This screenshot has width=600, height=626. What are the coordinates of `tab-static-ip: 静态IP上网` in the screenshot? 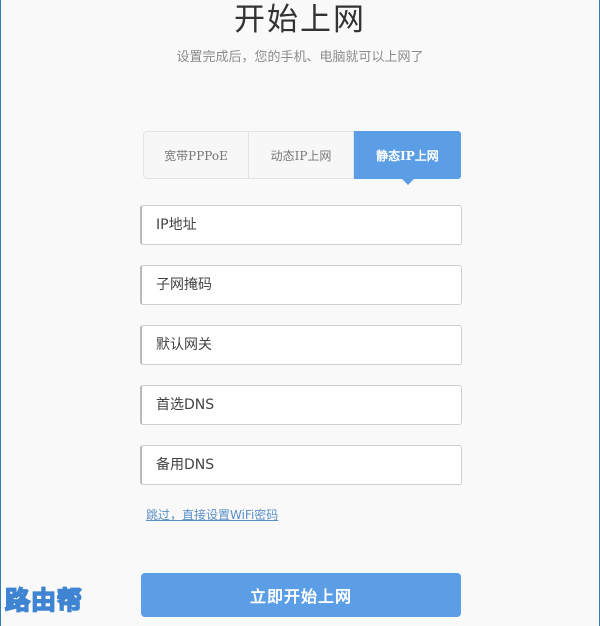 It's located at (407, 158).